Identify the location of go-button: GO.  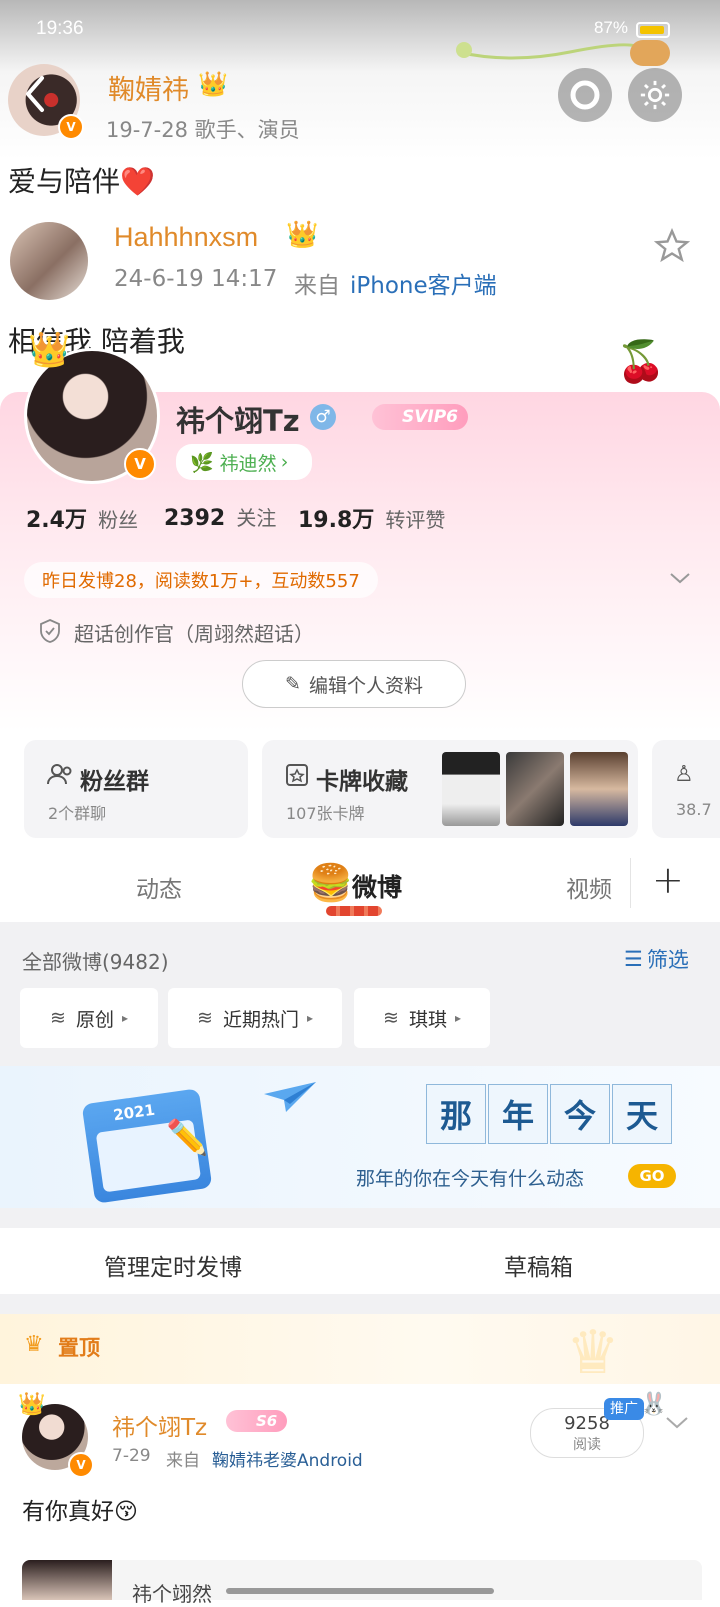
(652, 1176).